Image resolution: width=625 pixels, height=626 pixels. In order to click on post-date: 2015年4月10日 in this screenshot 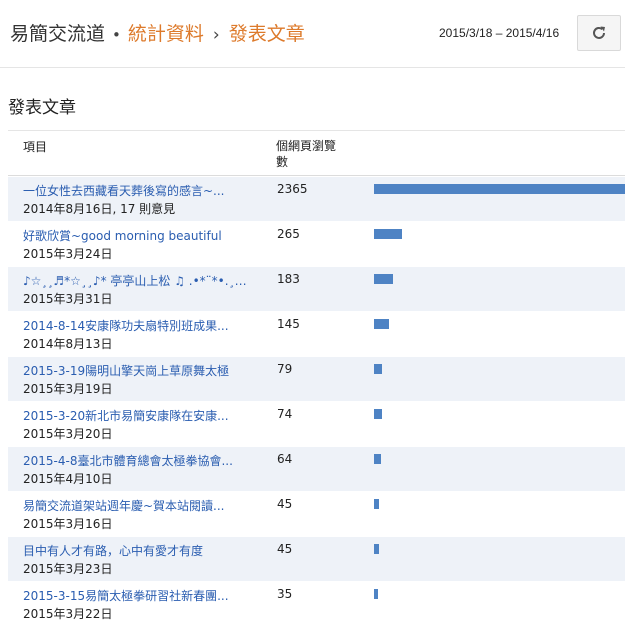, I will do `click(68, 479)`.